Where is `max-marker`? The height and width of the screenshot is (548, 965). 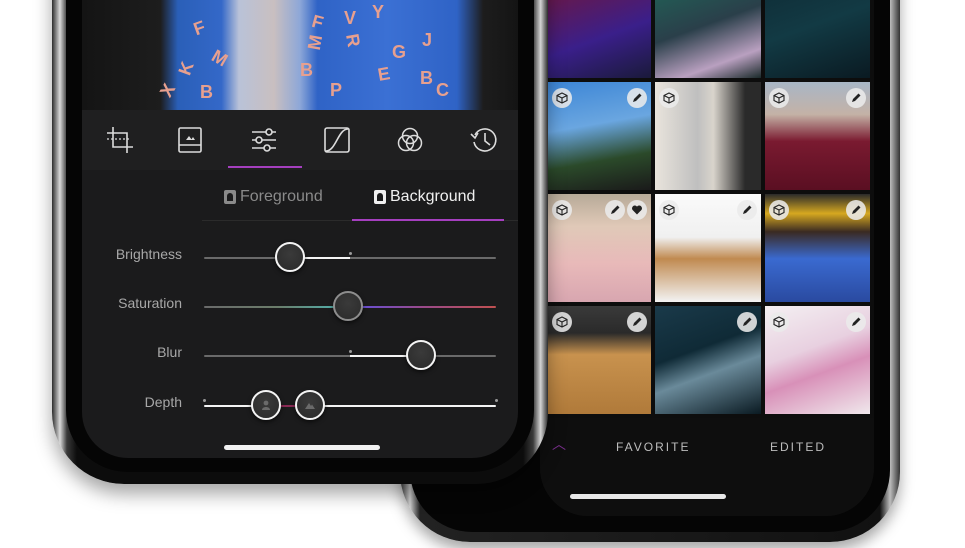 max-marker is located at coordinates (496, 400).